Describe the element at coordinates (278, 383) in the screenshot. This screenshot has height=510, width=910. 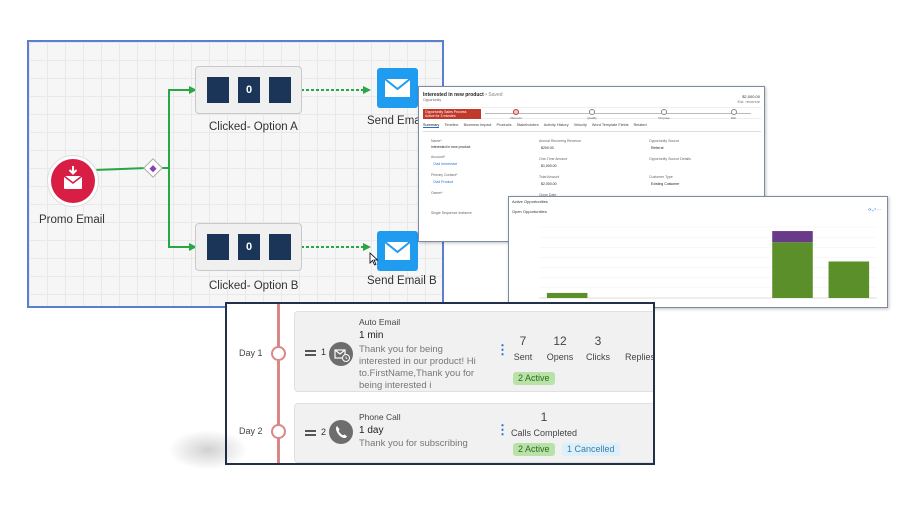
I see `timeline-rail` at that location.